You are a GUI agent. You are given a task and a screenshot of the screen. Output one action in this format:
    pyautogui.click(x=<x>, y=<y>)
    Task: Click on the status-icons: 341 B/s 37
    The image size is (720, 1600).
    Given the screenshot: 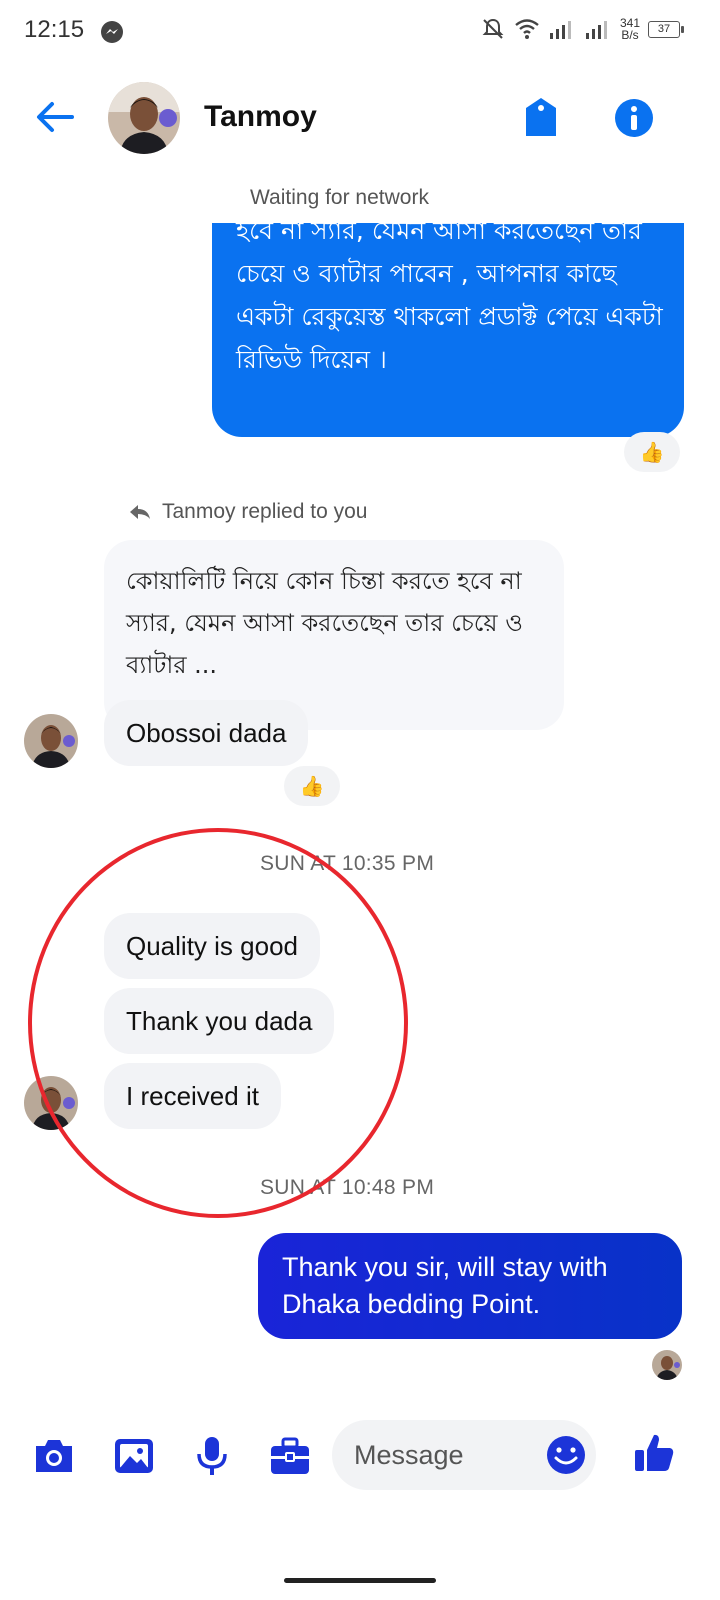 What is the action you would take?
    pyautogui.click(x=582, y=29)
    